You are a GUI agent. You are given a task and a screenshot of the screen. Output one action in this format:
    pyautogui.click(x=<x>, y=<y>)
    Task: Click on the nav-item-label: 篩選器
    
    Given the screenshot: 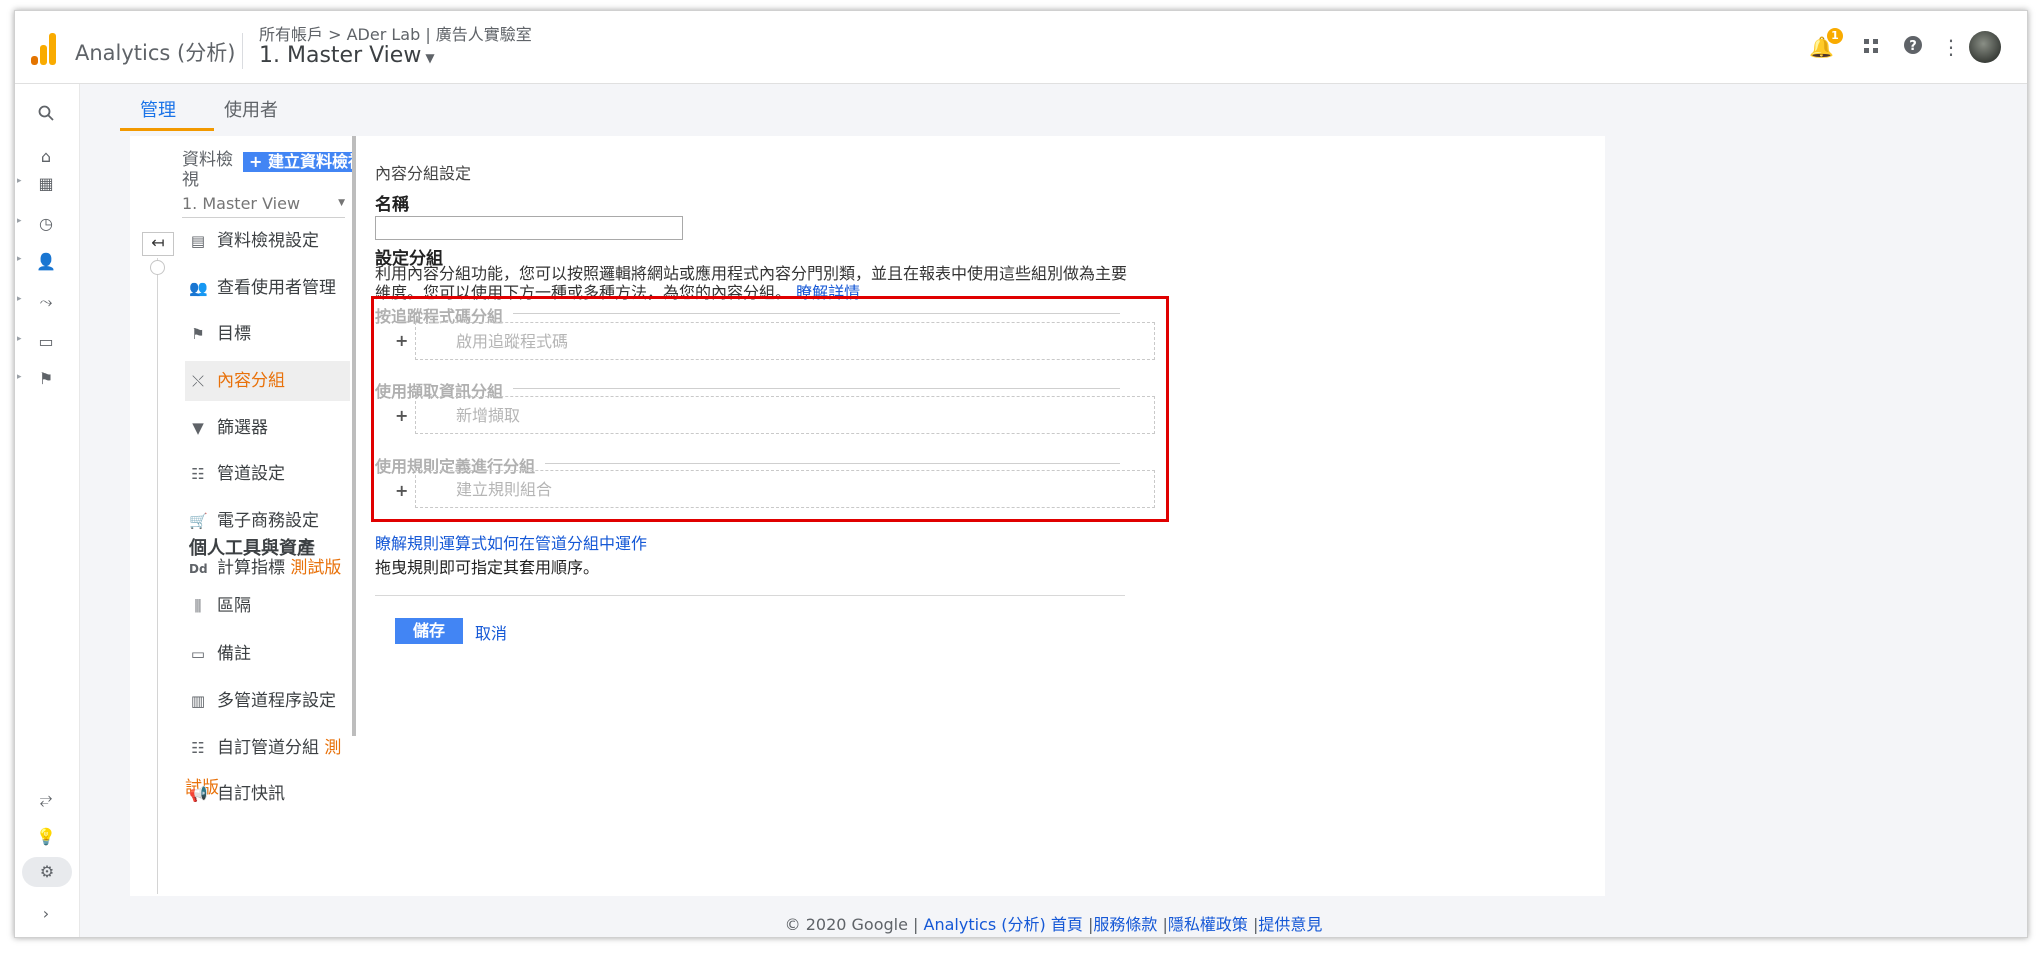 What is the action you would take?
    pyautogui.click(x=242, y=428)
    